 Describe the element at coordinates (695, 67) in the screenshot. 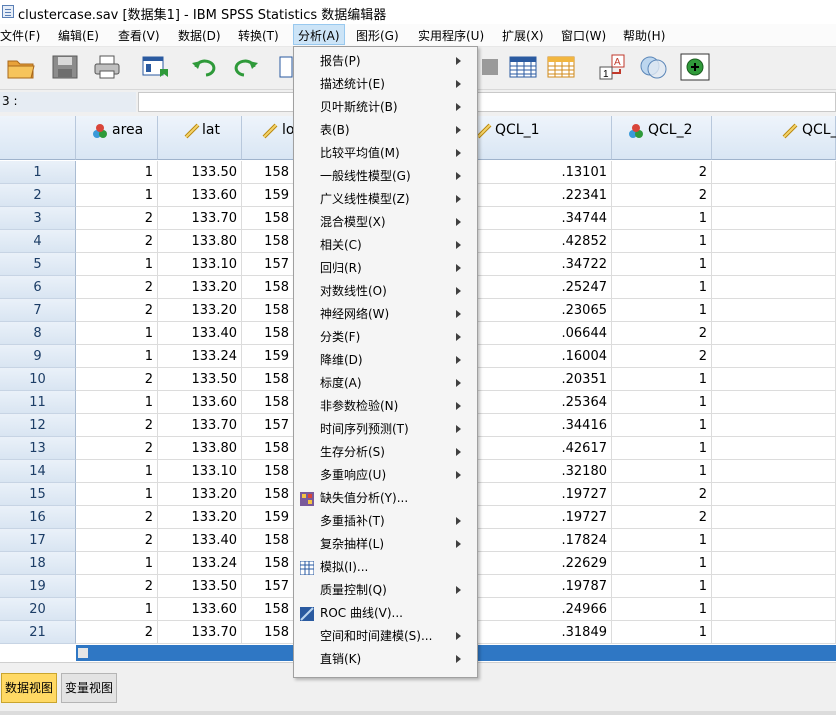

I see `show-all-variables-icon` at that location.